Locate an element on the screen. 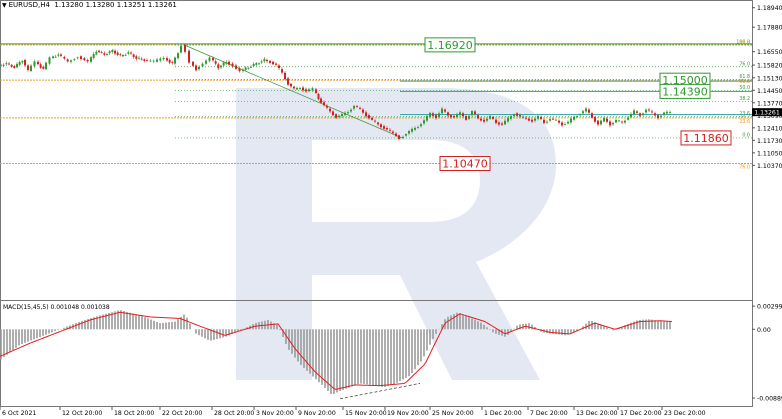  time-tick-label: 17 Dec 20:00 is located at coordinates (641, 413).